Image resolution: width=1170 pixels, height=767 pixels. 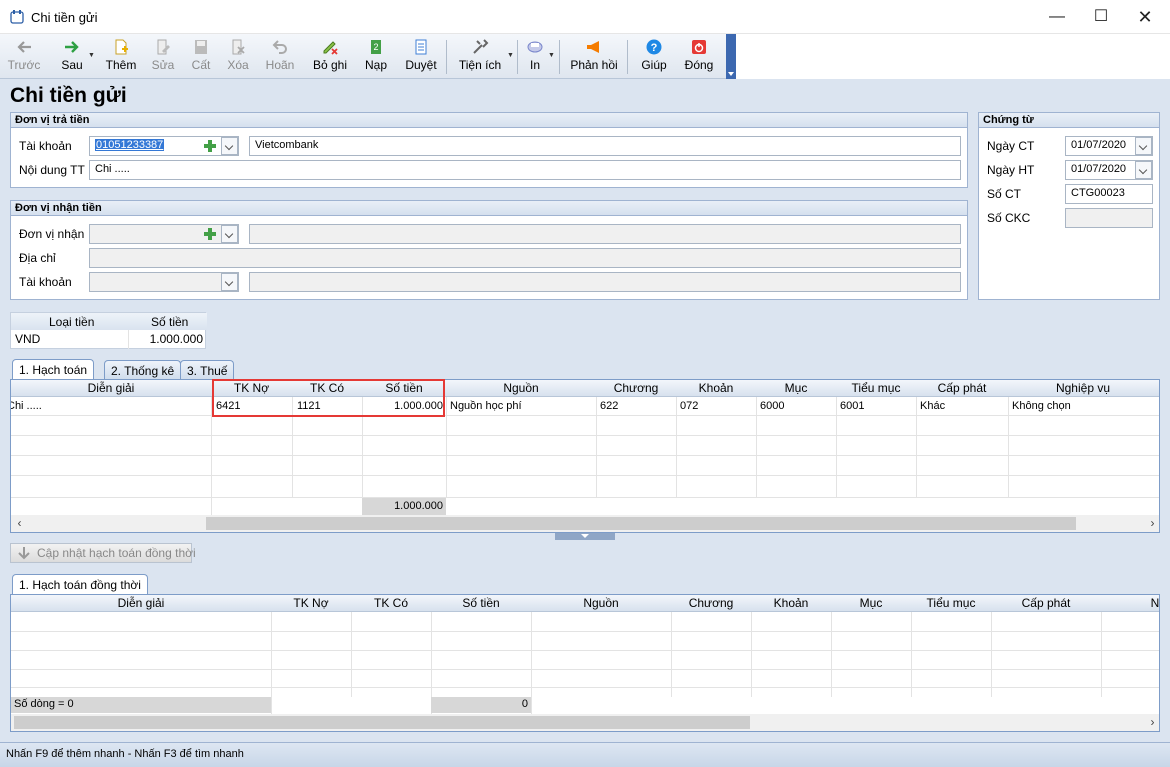 What do you see at coordinates (1101, 17) in the screenshot?
I see `maximize-button: ☐` at bounding box center [1101, 17].